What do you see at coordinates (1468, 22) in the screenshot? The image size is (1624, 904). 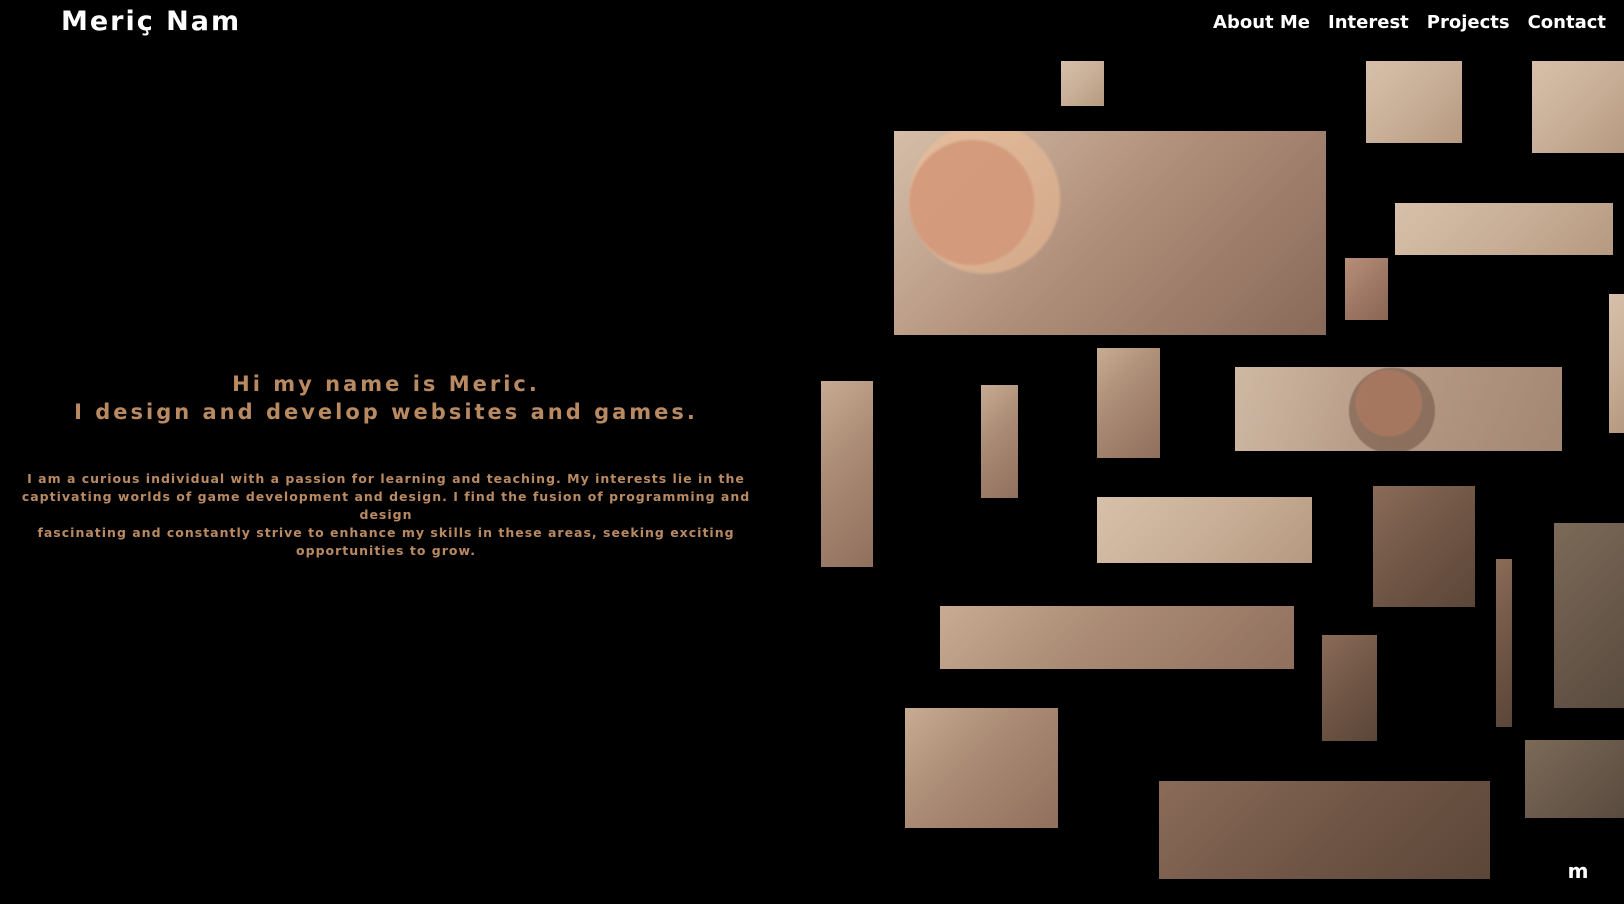 I see `nav-projects: Projects` at bounding box center [1468, 22].